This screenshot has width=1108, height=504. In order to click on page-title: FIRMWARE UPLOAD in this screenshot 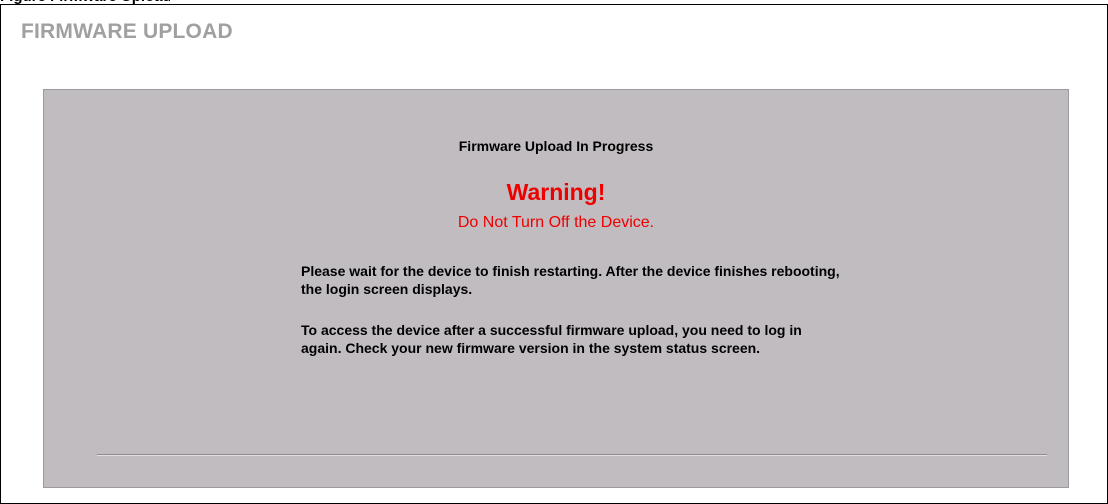, I will do `click(127, 31)`.